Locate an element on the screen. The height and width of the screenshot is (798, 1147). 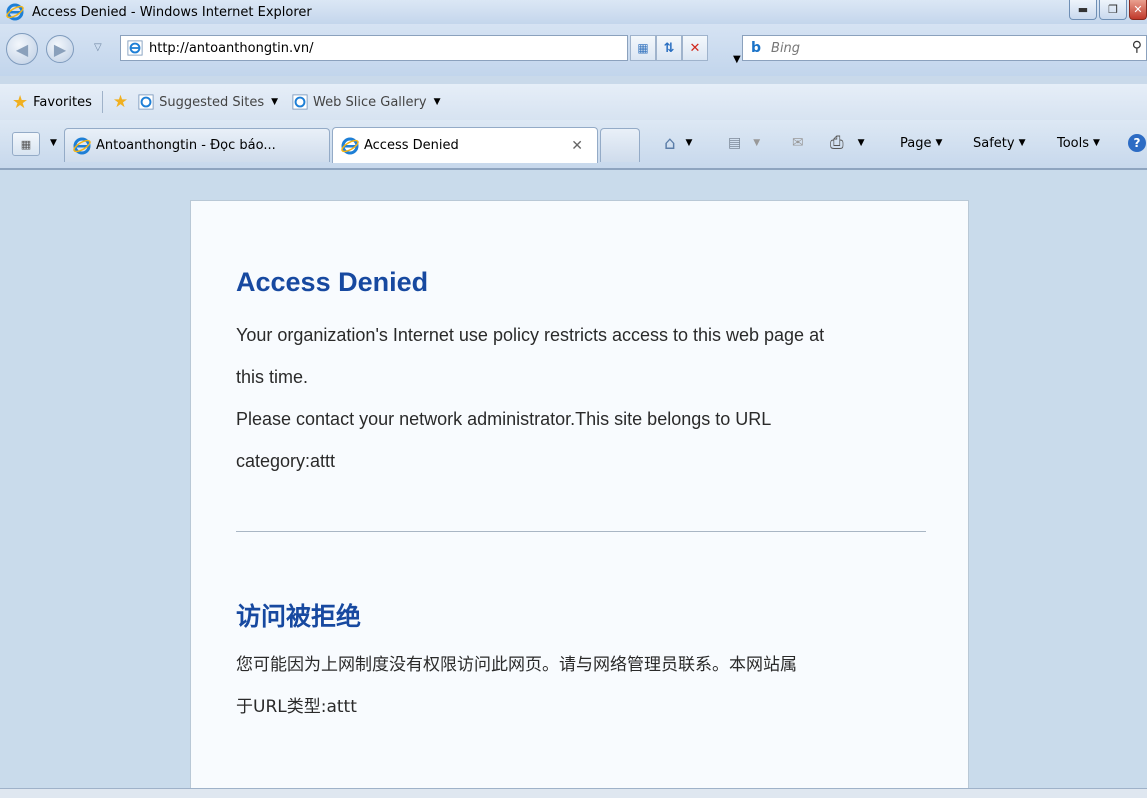
tools-menu: Tools ▼ is located at coordinates (1078, 143).